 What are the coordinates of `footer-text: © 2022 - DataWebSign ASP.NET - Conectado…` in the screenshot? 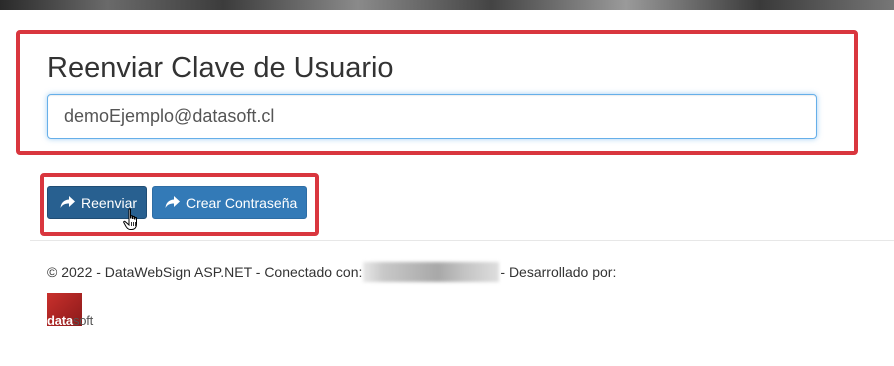 It's located at (331, 272).